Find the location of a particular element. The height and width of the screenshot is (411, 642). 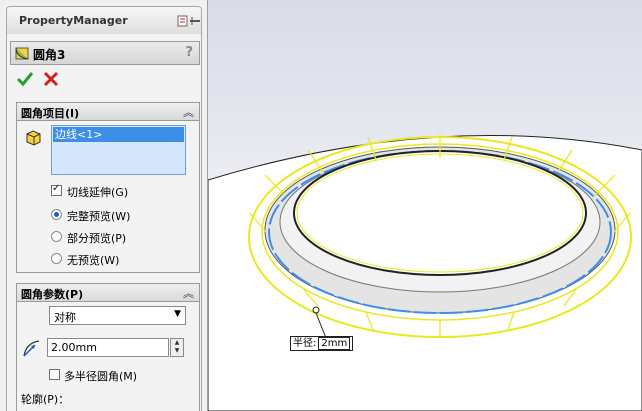

no-preview-label: 无预览(W) is located at coordinates (93, 260).